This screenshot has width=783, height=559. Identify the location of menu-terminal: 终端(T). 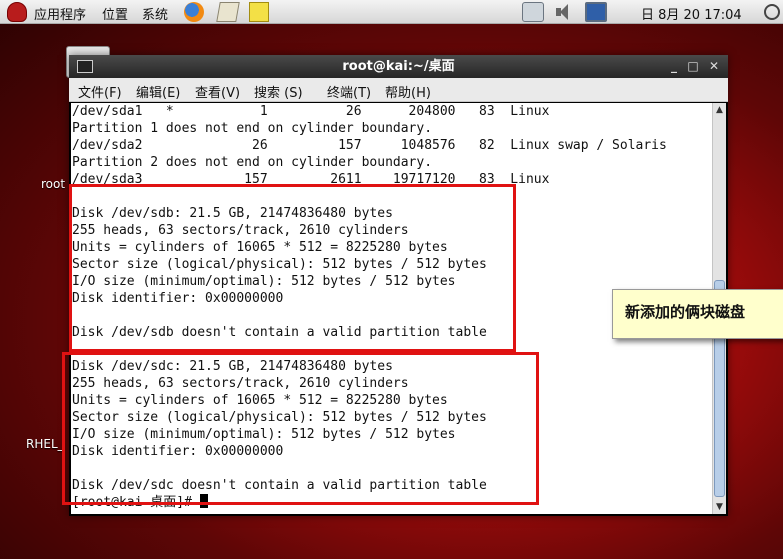
(349, 91).